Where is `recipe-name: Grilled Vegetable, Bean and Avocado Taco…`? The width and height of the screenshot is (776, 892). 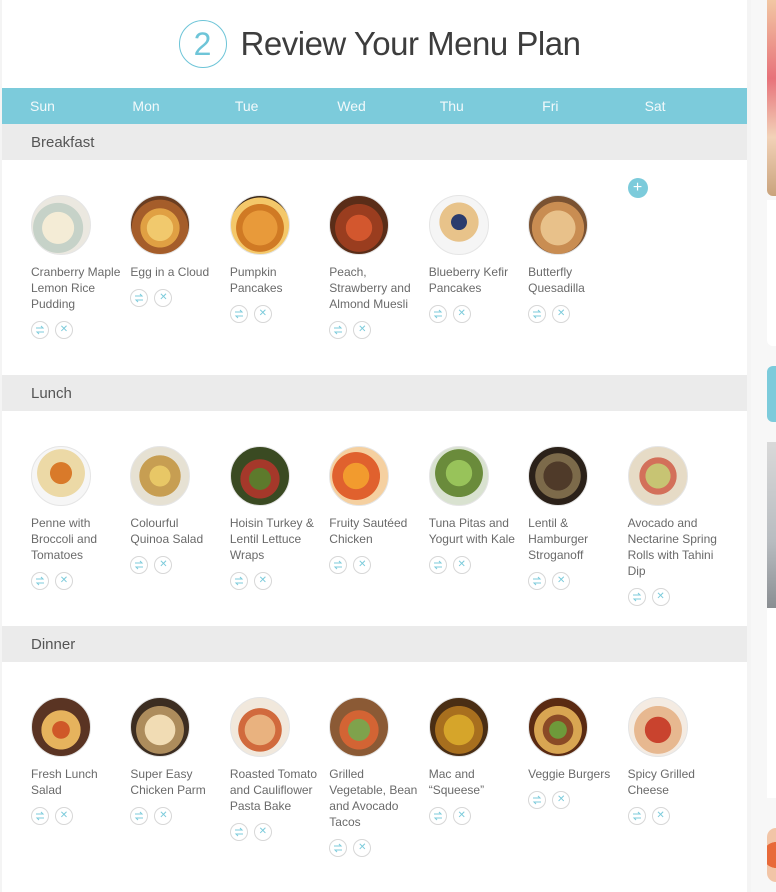
recipe-name: Grilled Vegetable, Bean and Avocado Taco… is located at coordinates (374, 798).